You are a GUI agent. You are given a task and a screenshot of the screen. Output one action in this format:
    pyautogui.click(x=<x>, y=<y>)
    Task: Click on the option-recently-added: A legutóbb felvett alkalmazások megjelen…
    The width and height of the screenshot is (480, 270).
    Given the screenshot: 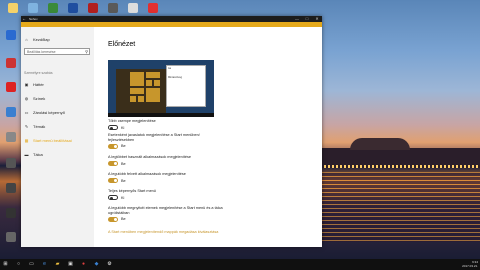 What is the action you would take?
    pyautogui.click(x=208, y=177)
    